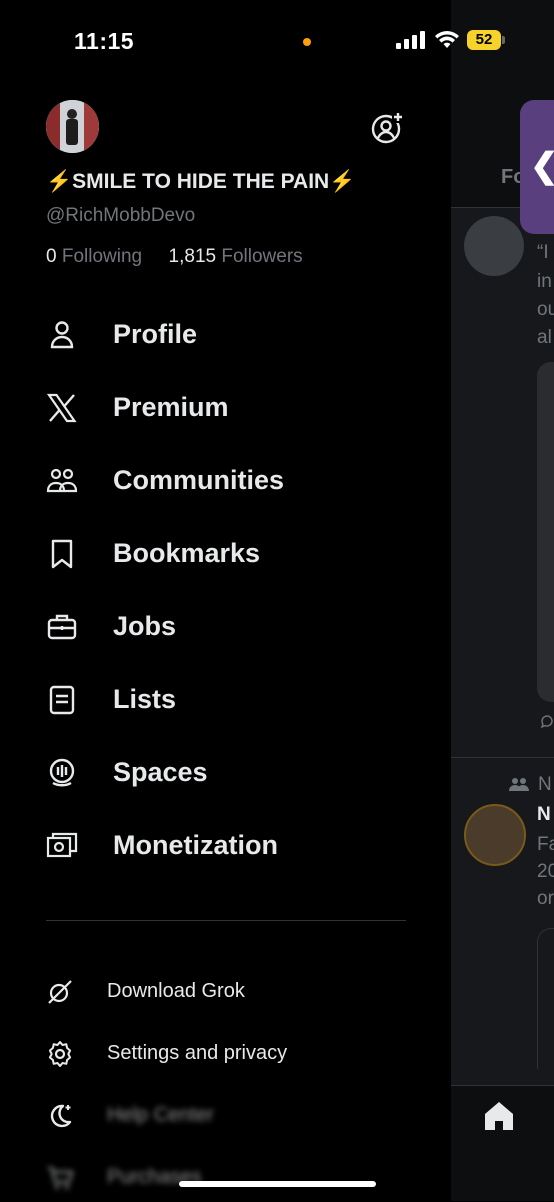  What do you see at coordinates (543, 252) in the screenshot?
I see `post-text-line: “I` at bounding box center [543, 252].